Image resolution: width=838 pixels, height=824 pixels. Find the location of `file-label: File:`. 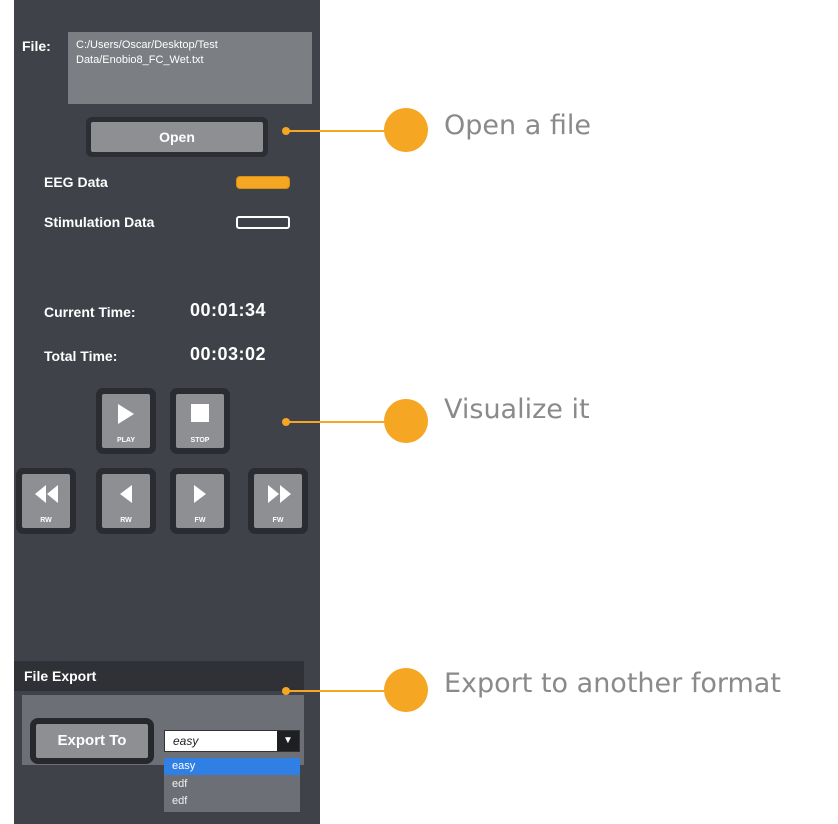

file-label: File: is located at coordinates (36, 46).